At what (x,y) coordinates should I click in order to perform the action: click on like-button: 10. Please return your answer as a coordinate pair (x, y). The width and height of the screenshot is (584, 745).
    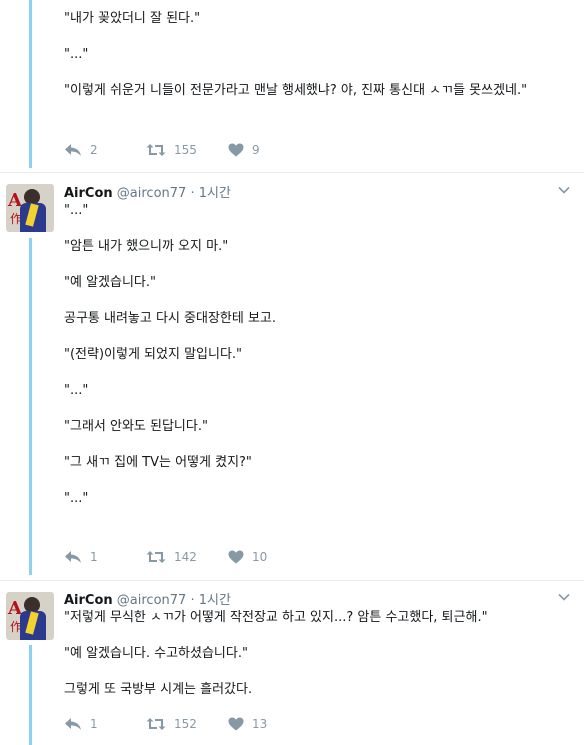
    Looking at the image, I should click on (247, 557).